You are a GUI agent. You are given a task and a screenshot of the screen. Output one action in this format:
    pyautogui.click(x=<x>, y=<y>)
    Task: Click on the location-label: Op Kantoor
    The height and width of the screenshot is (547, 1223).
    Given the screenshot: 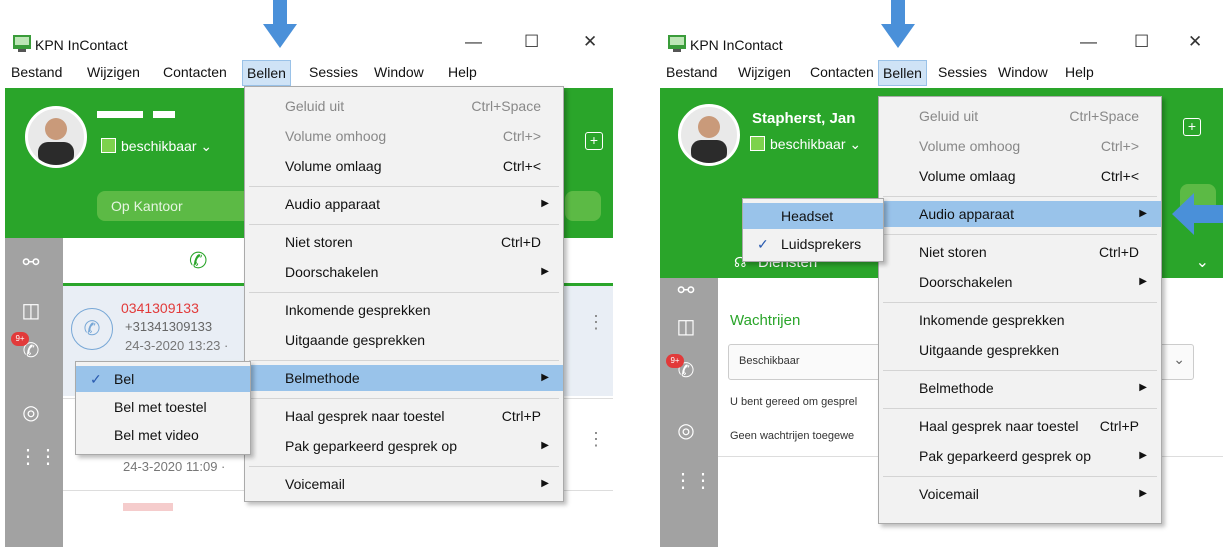 What is the action you would take?
    pyautogui.click(x=147, y=206)
    